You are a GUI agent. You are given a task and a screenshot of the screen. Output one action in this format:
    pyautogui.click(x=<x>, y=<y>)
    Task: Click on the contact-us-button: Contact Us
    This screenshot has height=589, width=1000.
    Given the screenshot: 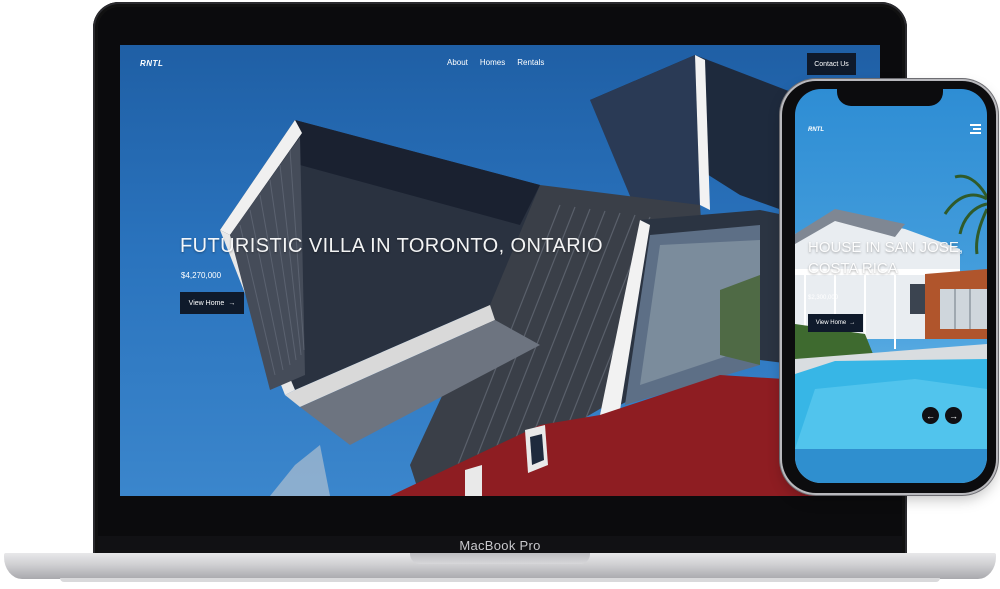 What is the action you would take?
    pyautogui.click(x=831, y=64)
    